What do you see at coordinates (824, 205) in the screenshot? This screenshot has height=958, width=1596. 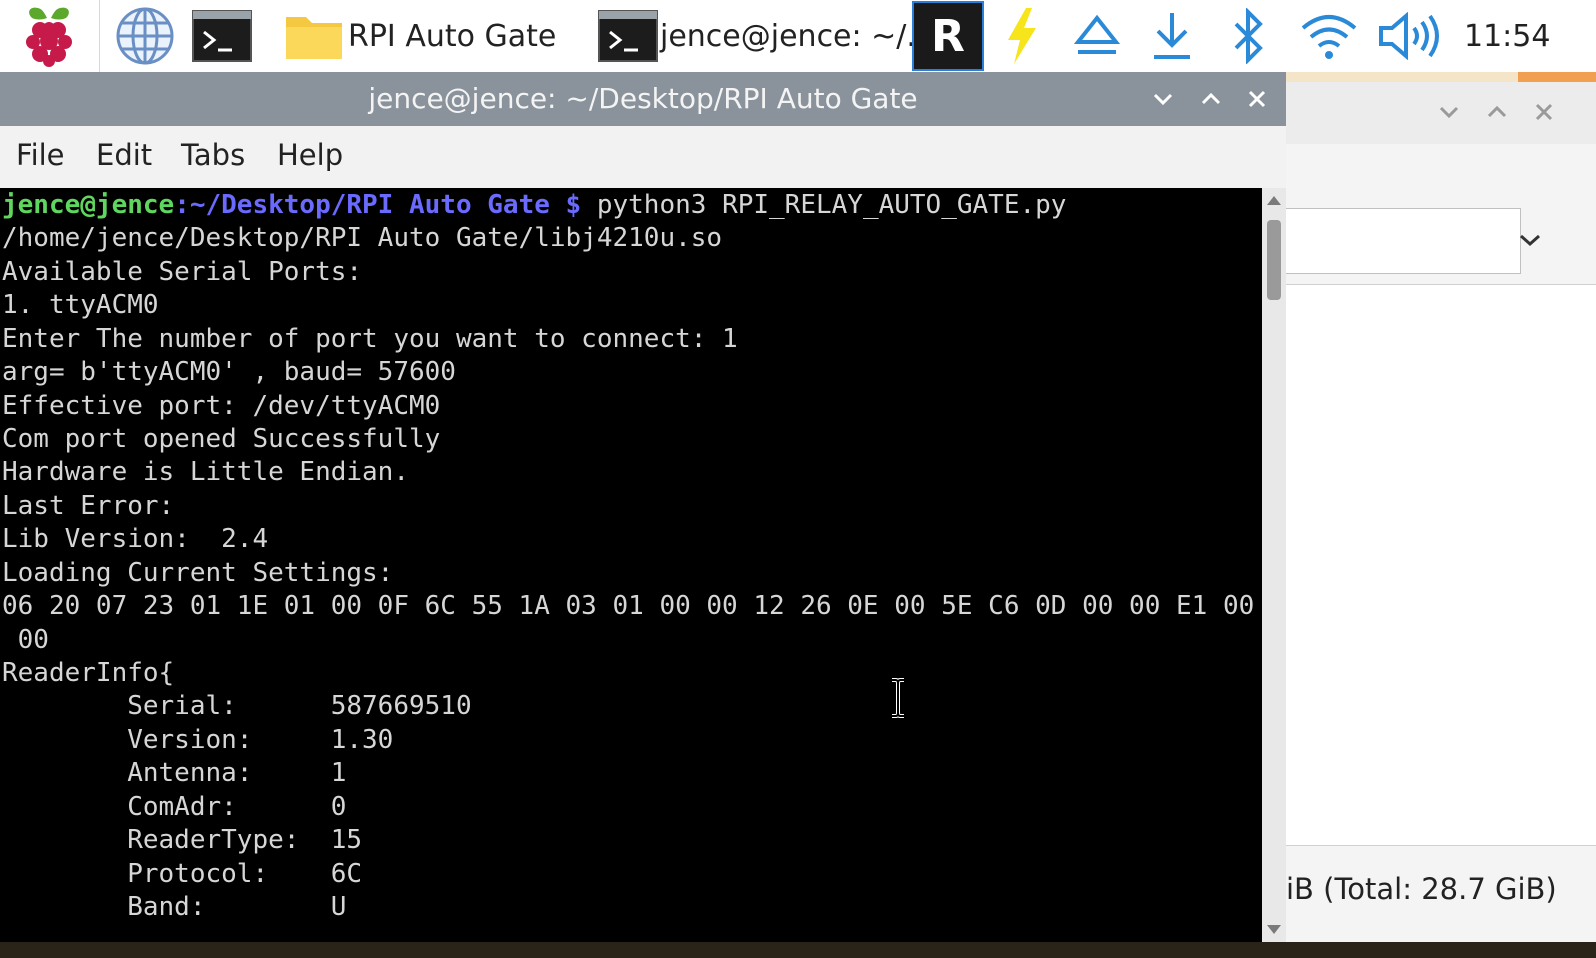 I see `prompt-command: python3 RPI_RELAY_AUTO_GATE.py` at bounding box center [824, 205].